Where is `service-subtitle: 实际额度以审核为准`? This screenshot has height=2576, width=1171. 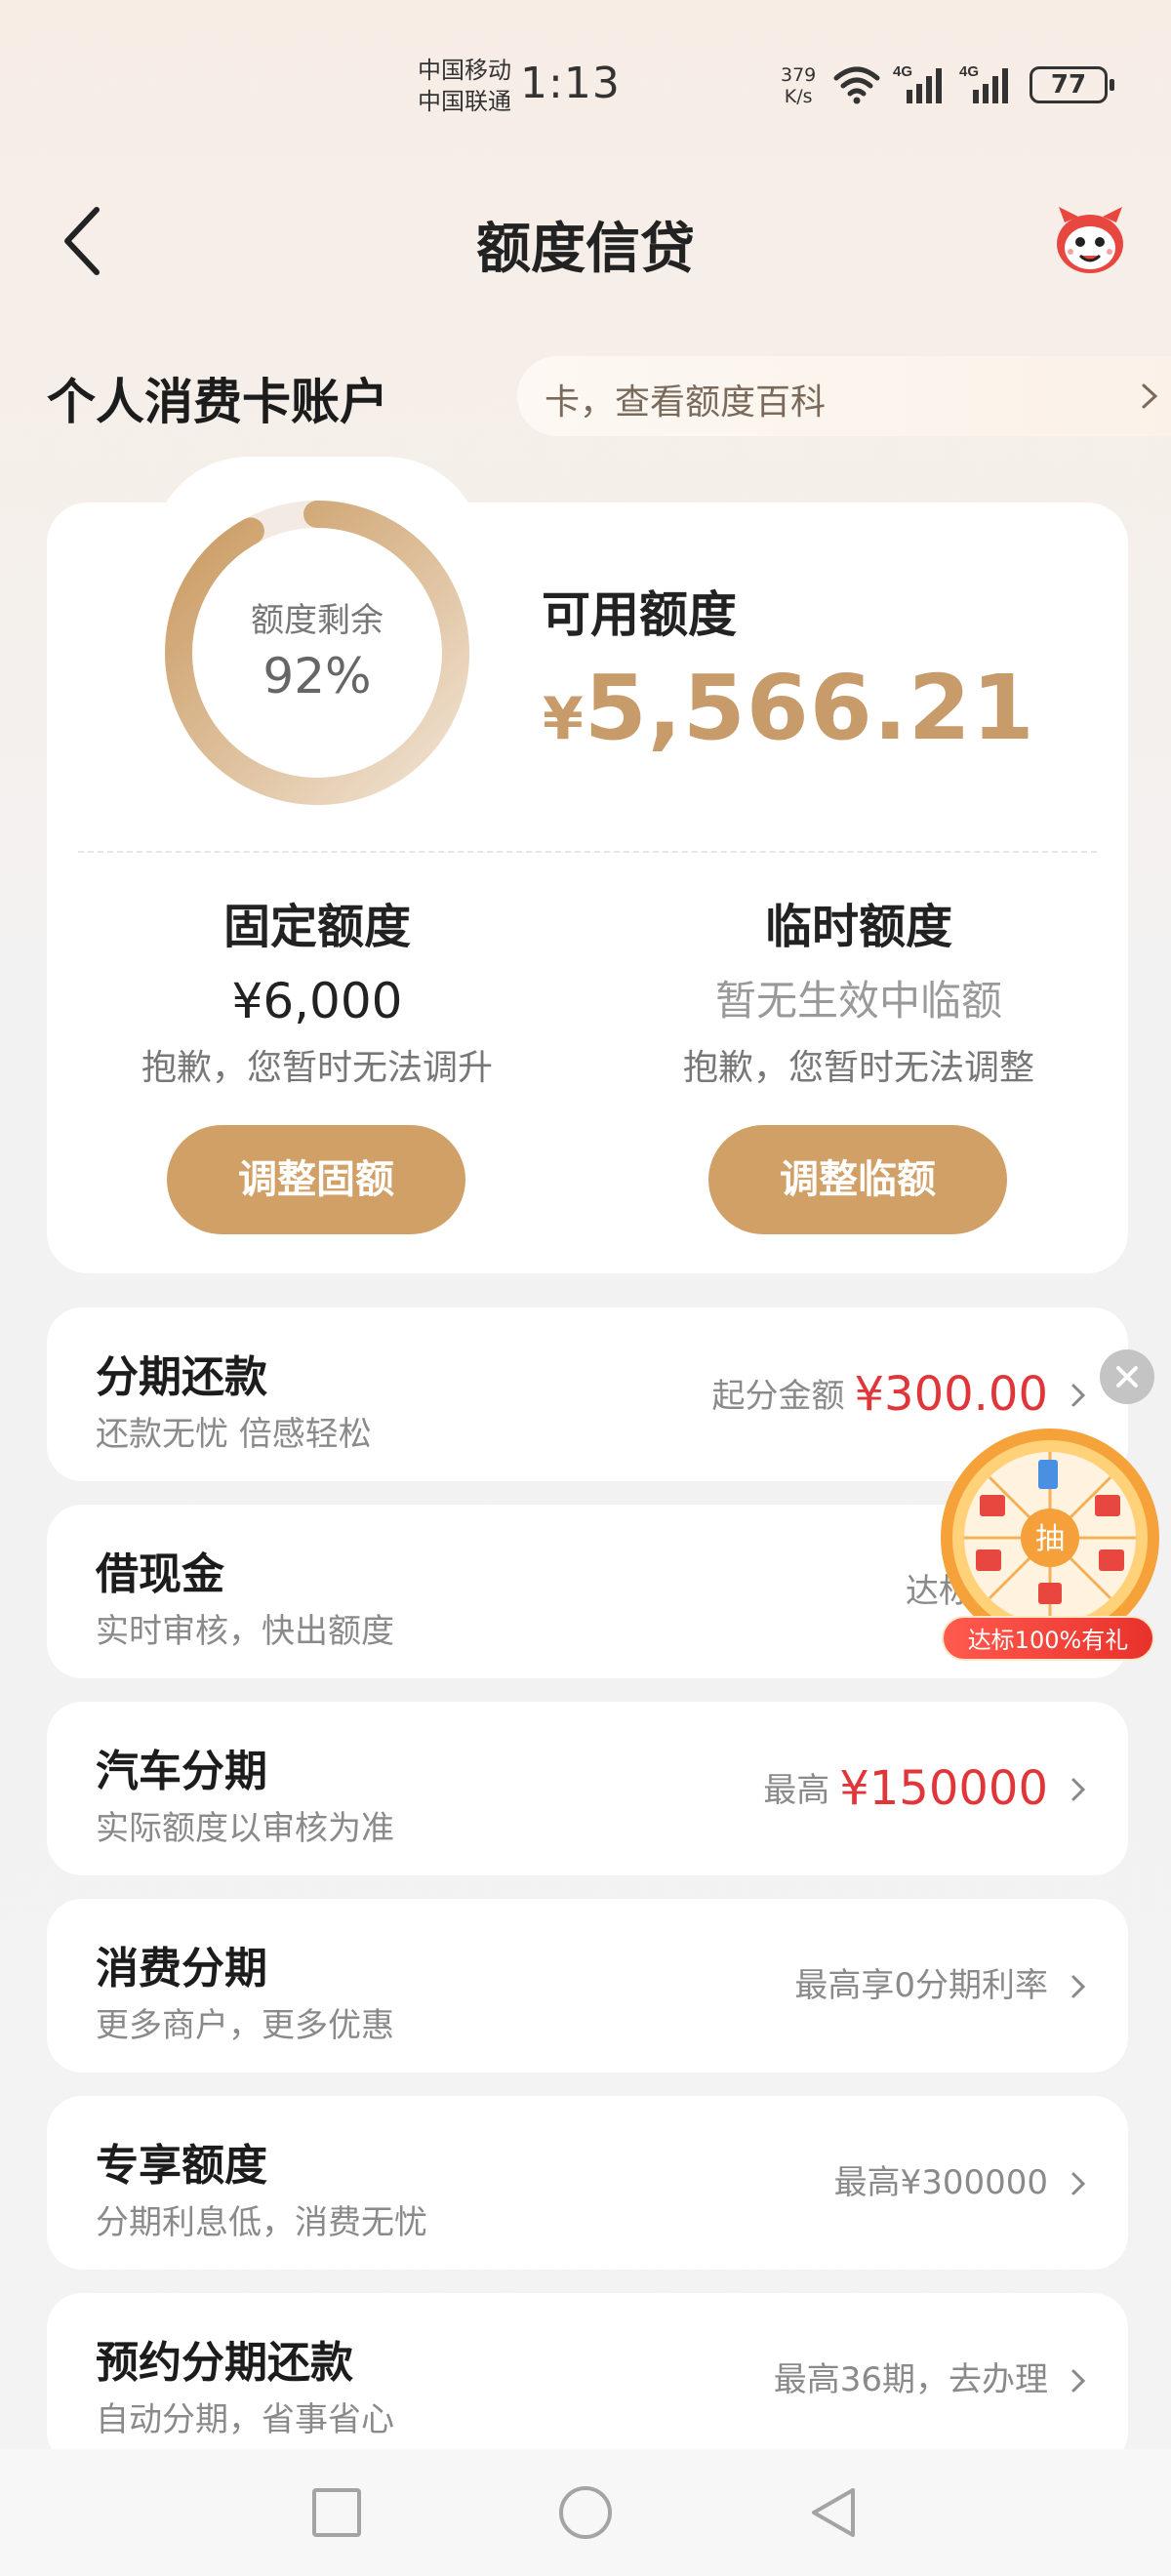 service-subtitle: 实际额度以审核为准 is located at coordinates (245, 1828).